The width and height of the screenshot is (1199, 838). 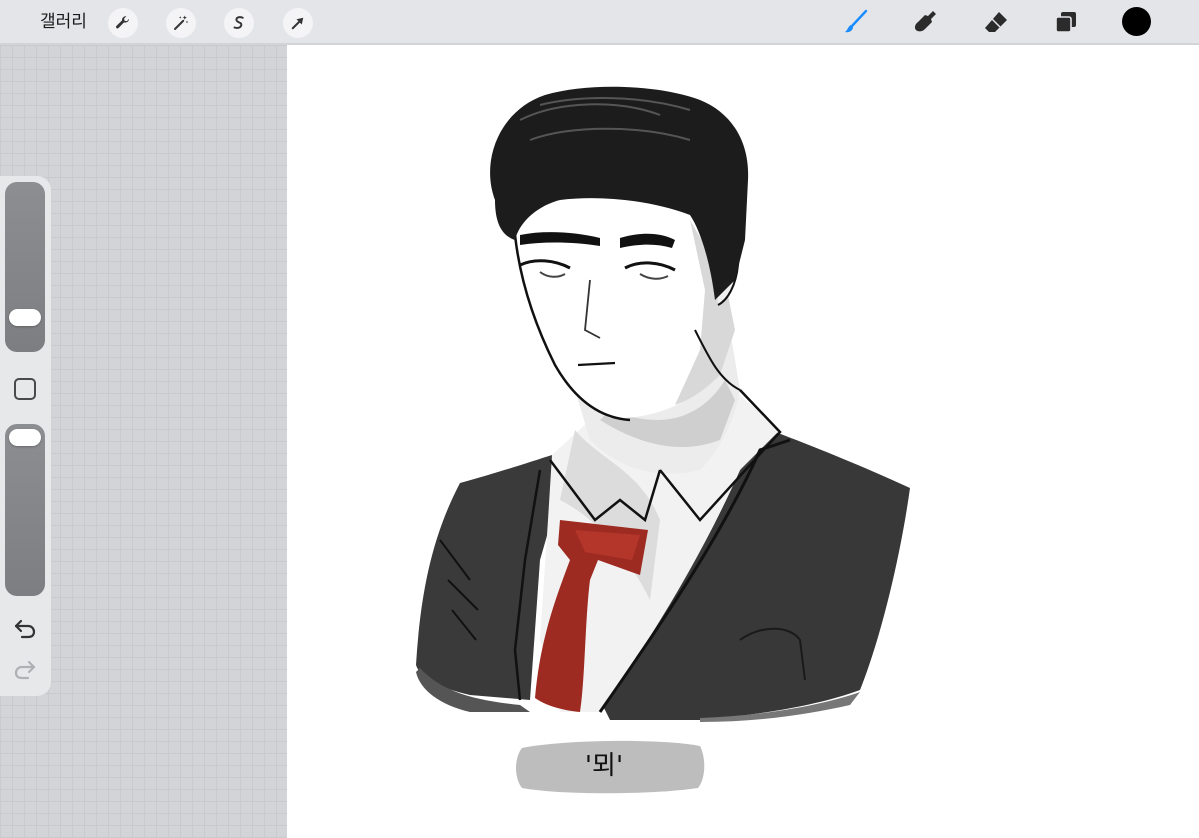 I want to click on adjustments-button, so click(x=181, y=23).